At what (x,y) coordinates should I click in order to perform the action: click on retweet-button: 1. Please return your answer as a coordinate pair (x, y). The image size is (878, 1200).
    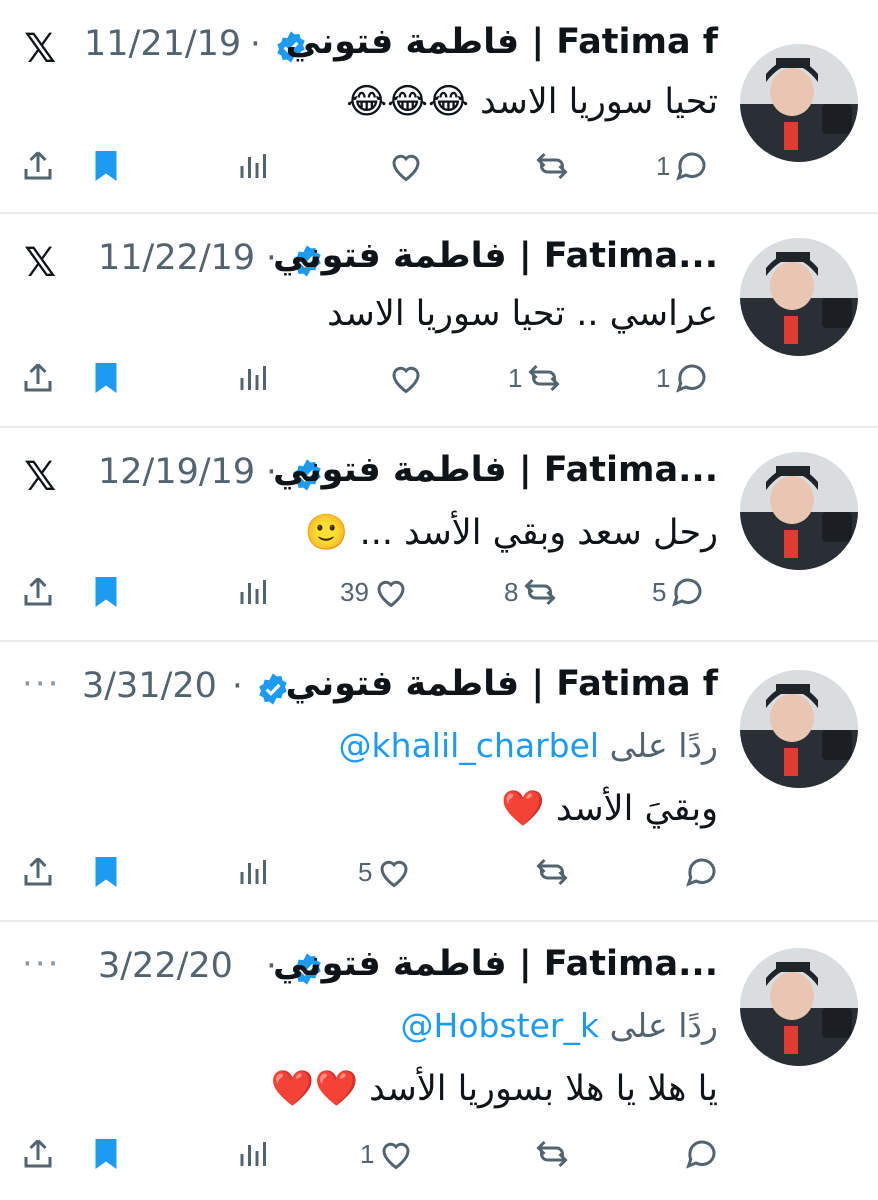
    Looking at the image, I should click on (535, 378).